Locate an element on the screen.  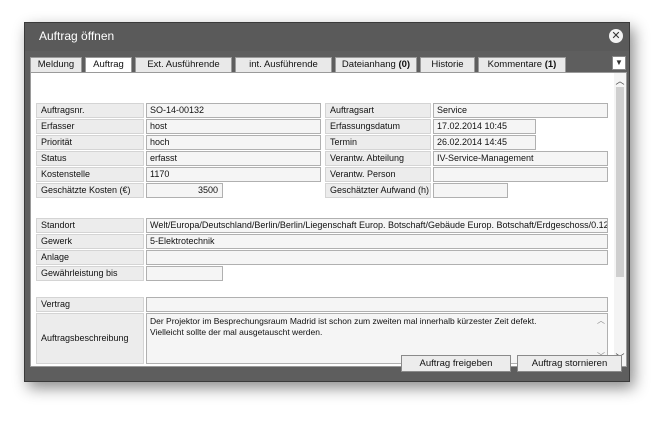
label-status: Status is located at coordinates (90, 158).